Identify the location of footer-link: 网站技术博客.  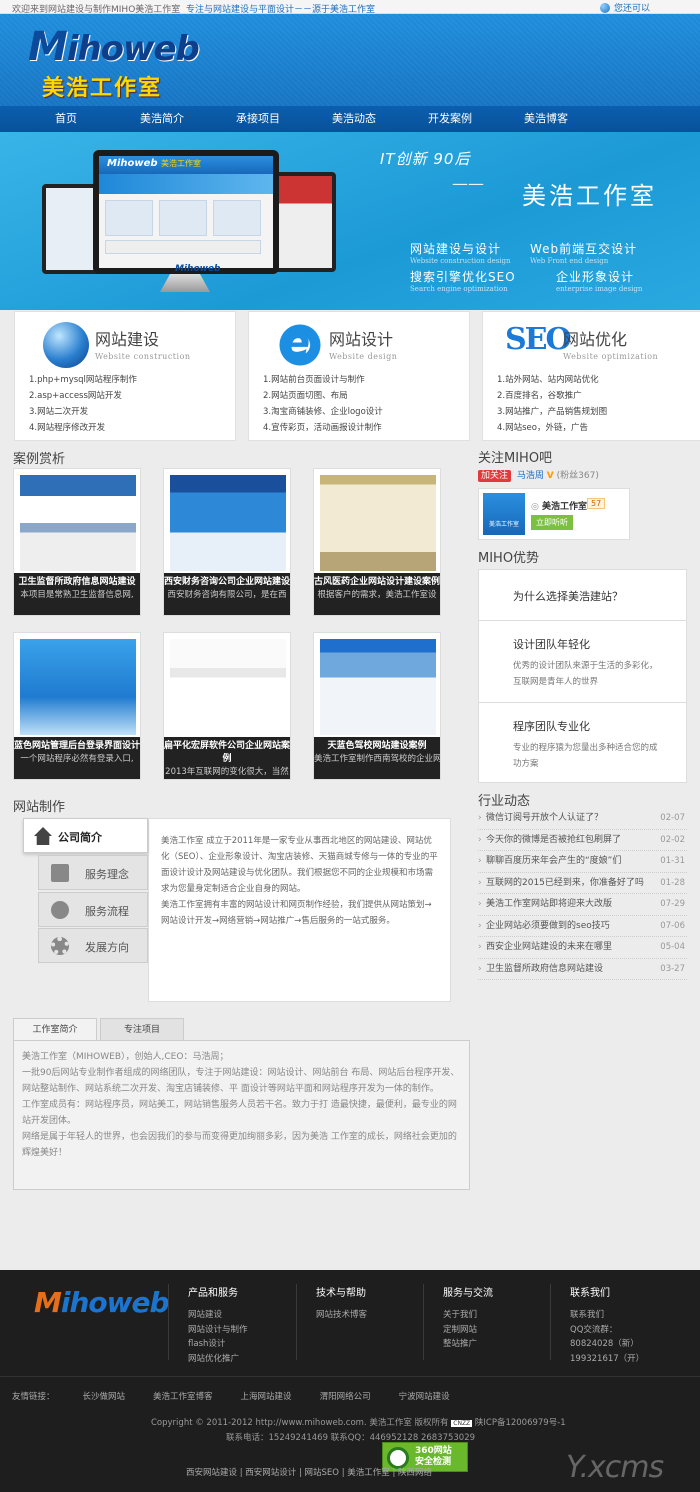
(341, 1315).